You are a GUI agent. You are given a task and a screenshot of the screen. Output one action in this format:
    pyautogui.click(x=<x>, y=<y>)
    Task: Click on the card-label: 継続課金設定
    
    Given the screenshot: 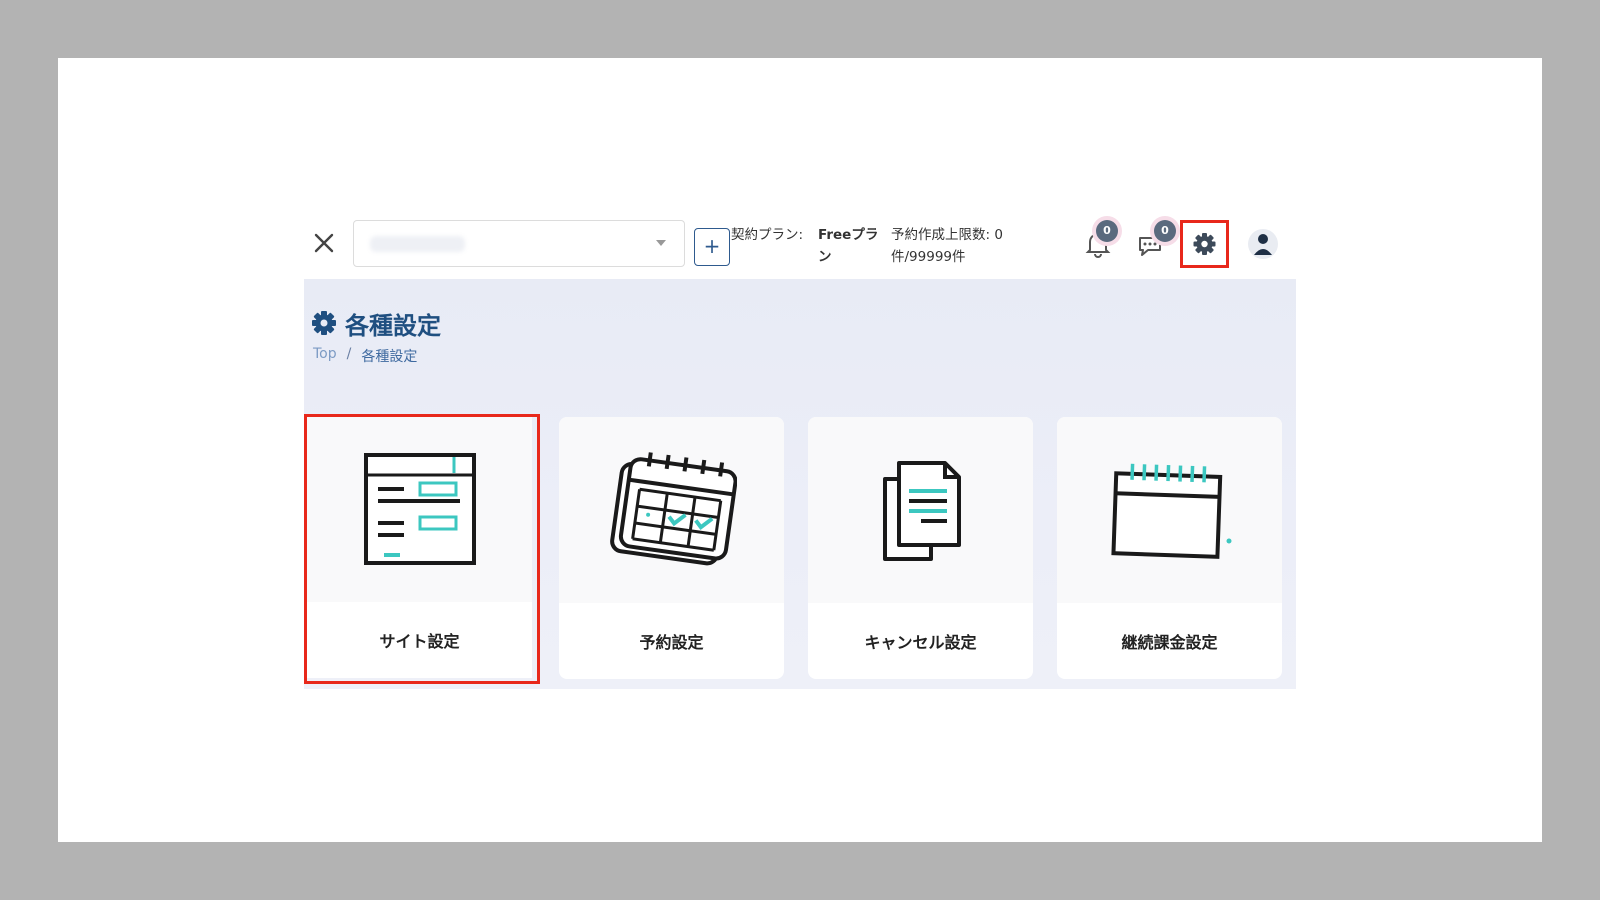 What is the action you would take?
    pyautogui.click(x=1169, y=642)
    